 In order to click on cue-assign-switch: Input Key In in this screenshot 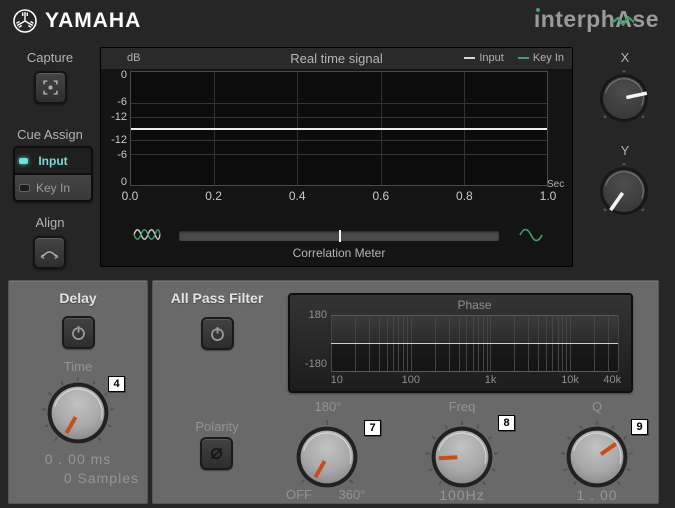, I will do `click(53, 174)`.